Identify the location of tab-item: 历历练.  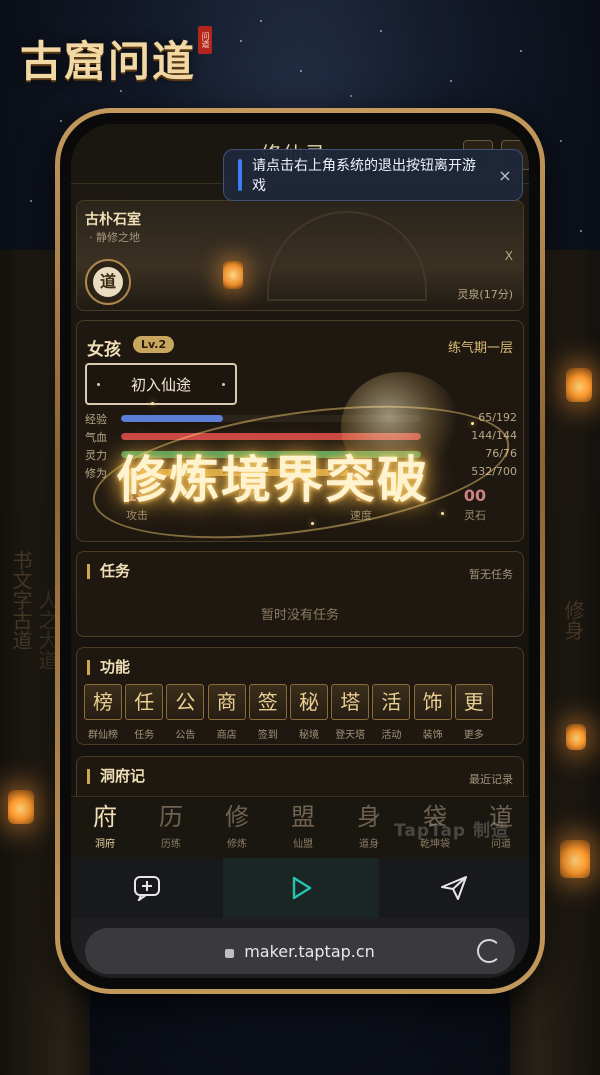
(171, 826).